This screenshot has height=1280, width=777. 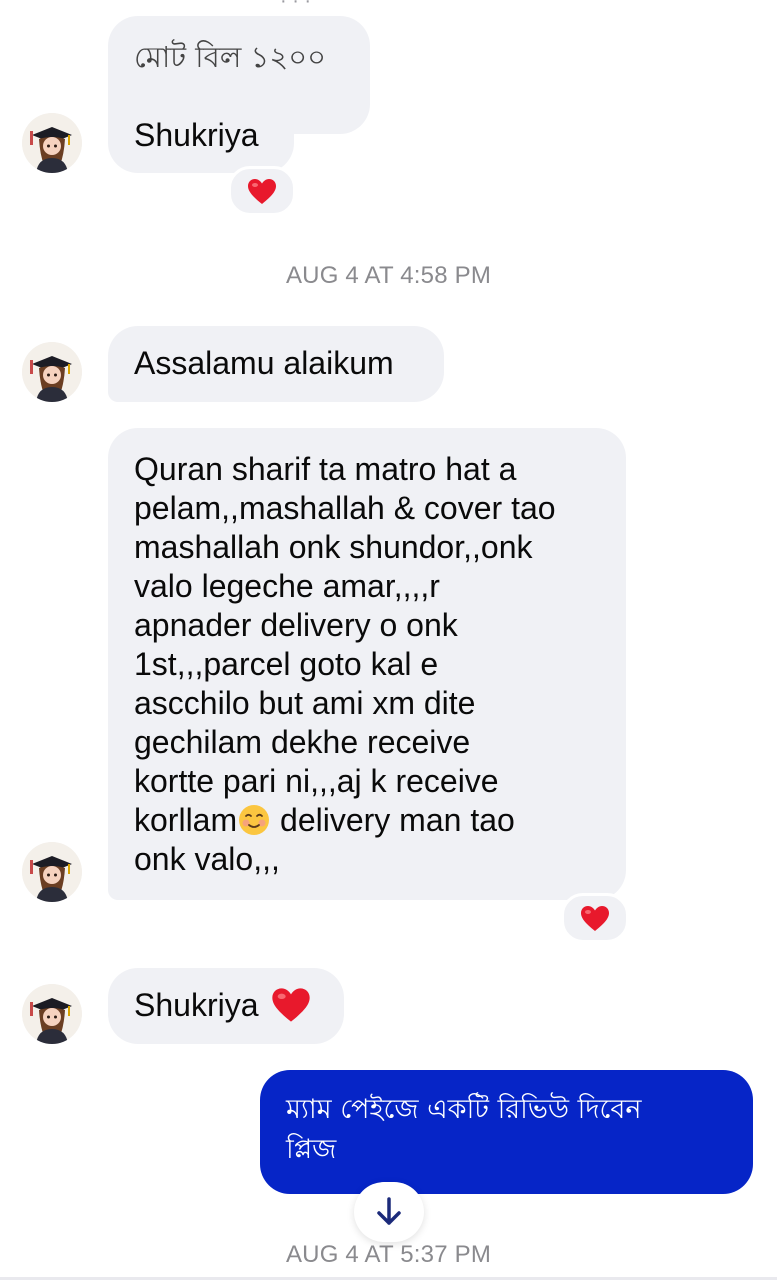 I want to click on scroll-to-bottom-button, so click(x=389, y=1212).